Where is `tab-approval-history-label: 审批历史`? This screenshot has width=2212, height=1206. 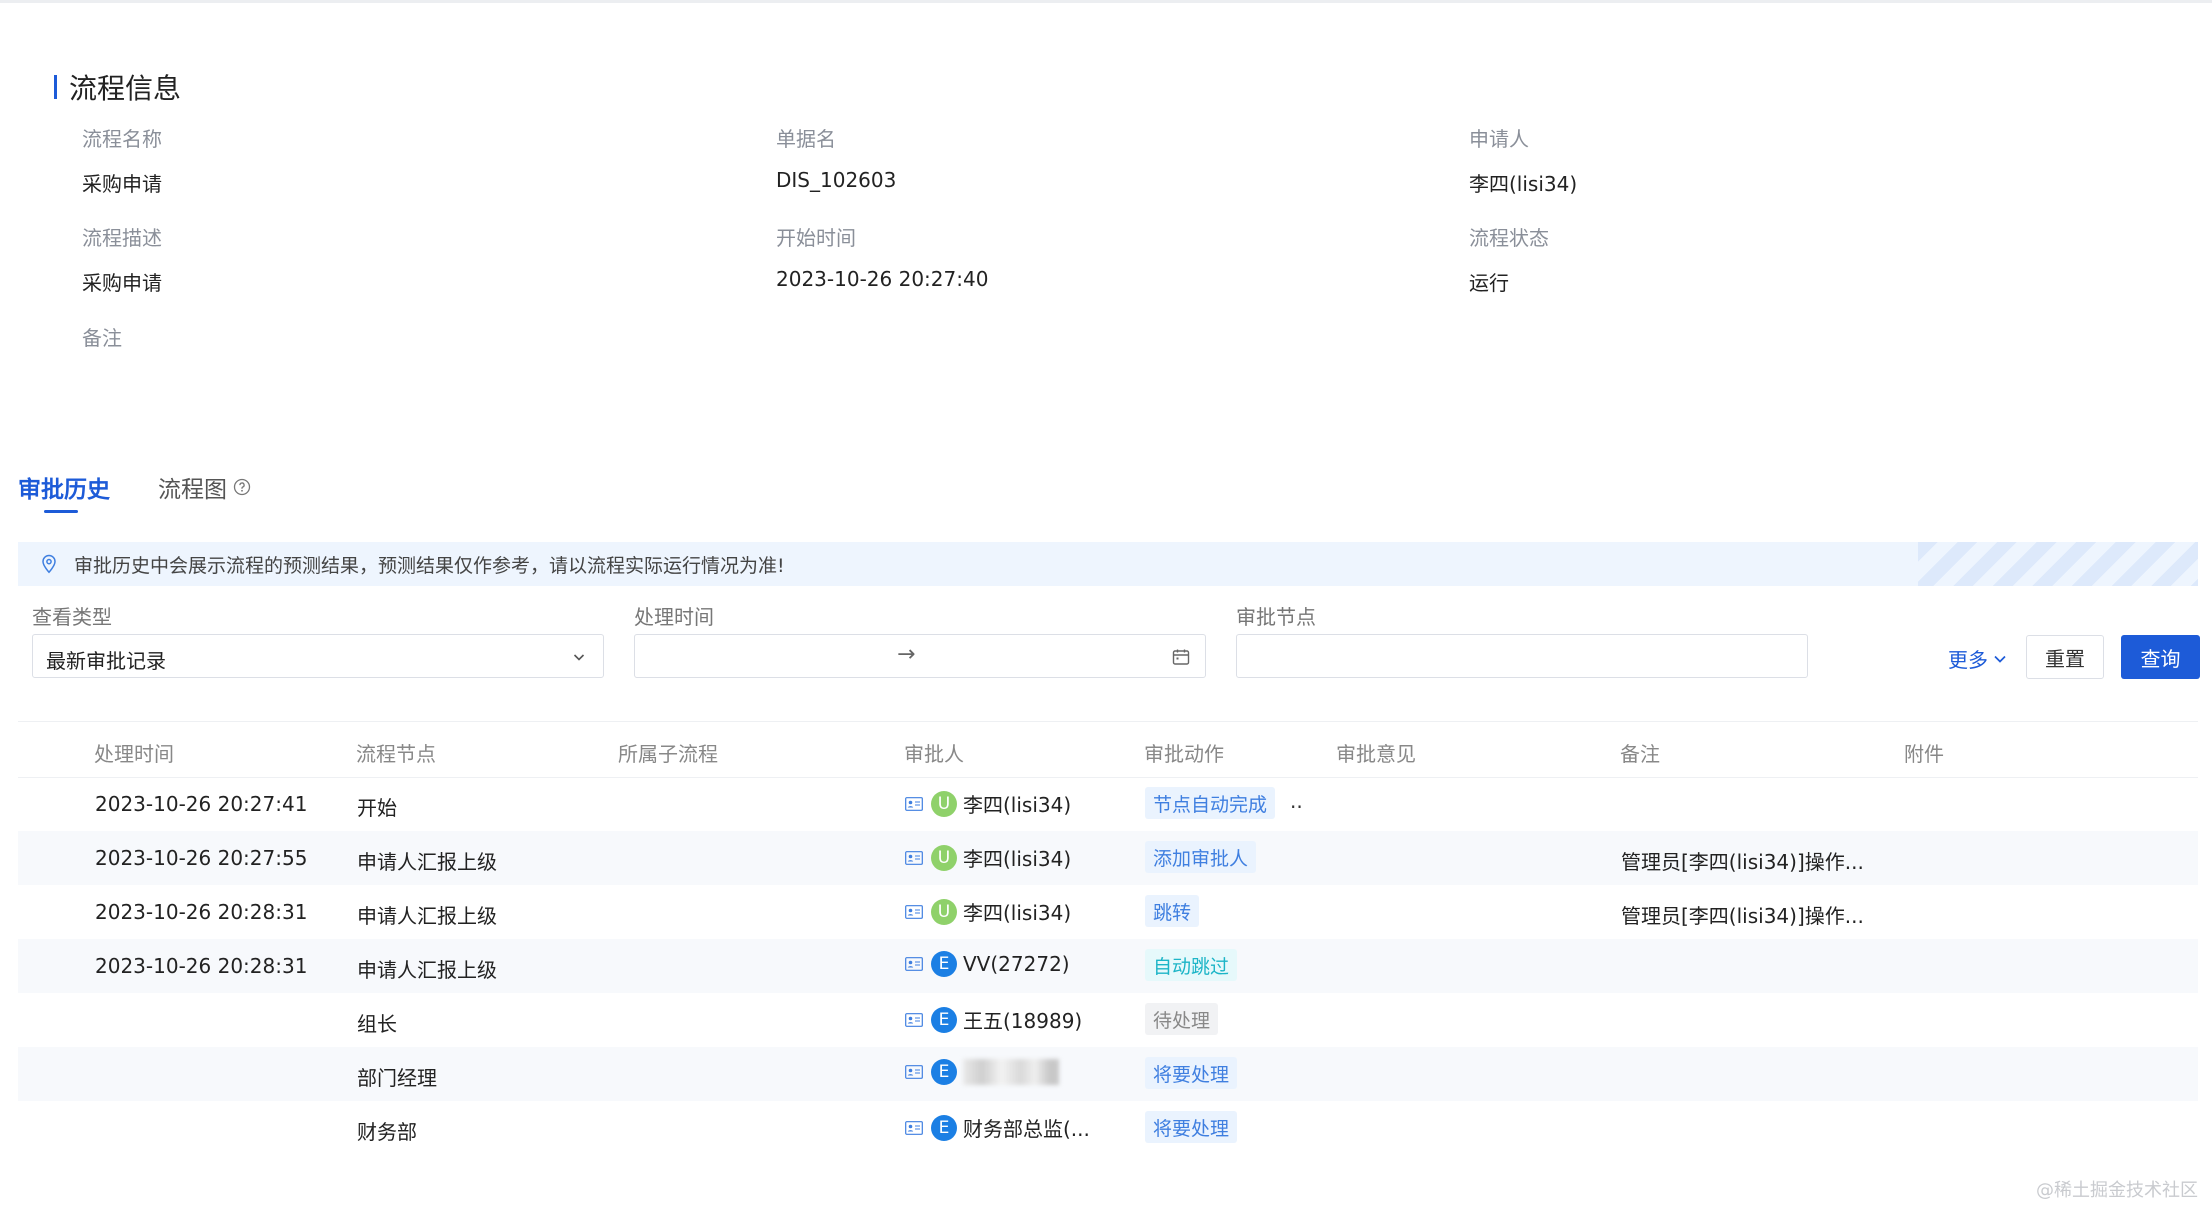 tab-approval-history-label: 审批历史 is located at coordinates (64, 490).